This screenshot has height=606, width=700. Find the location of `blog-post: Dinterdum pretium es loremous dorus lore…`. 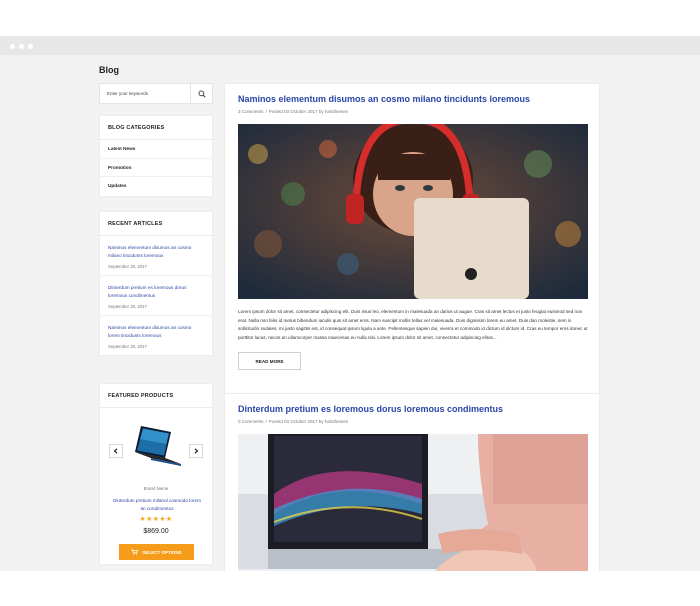

blog-post: Dinterdum pretium es loremous dorus lore… is located at coordinates (412, 487).